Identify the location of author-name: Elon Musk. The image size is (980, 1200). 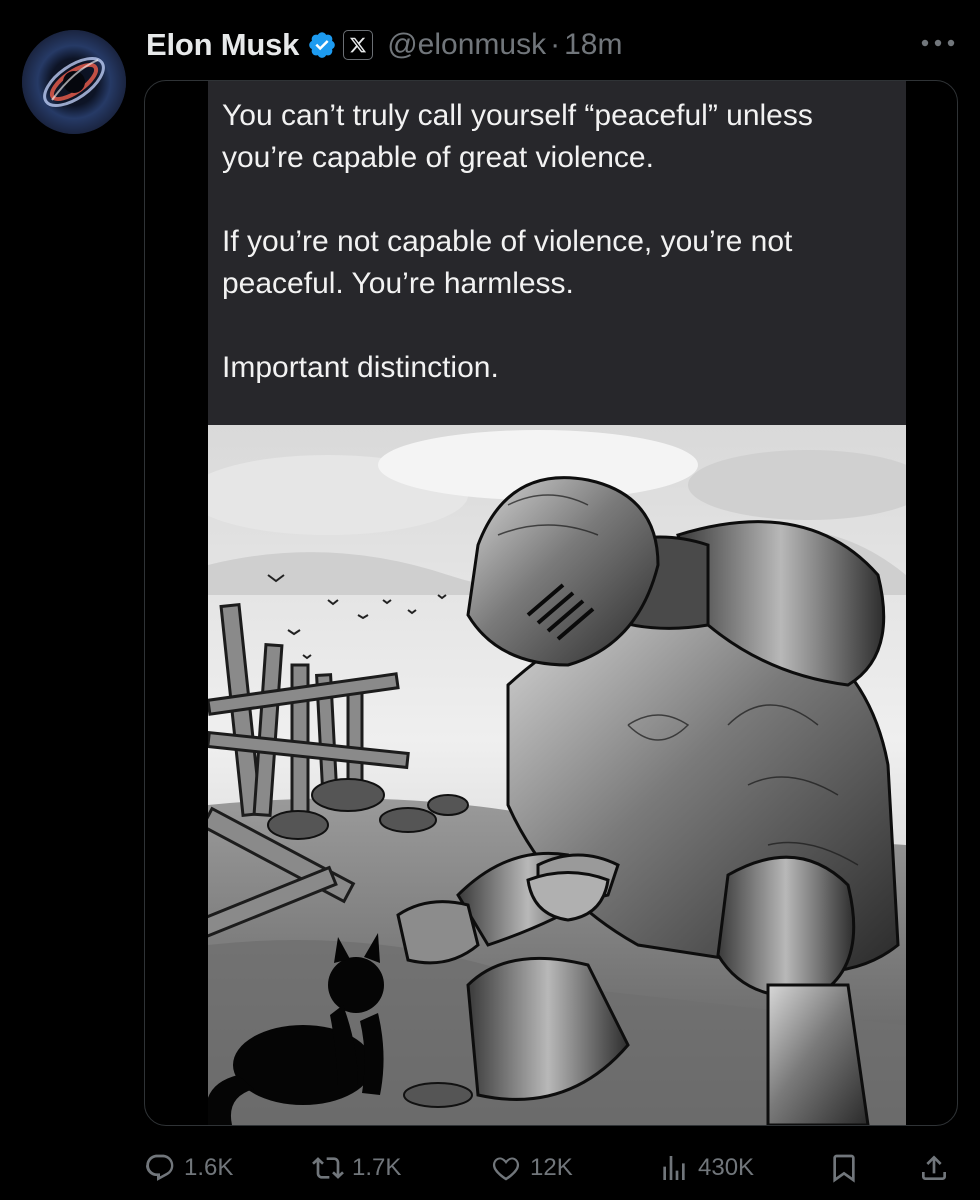
(222, 45).